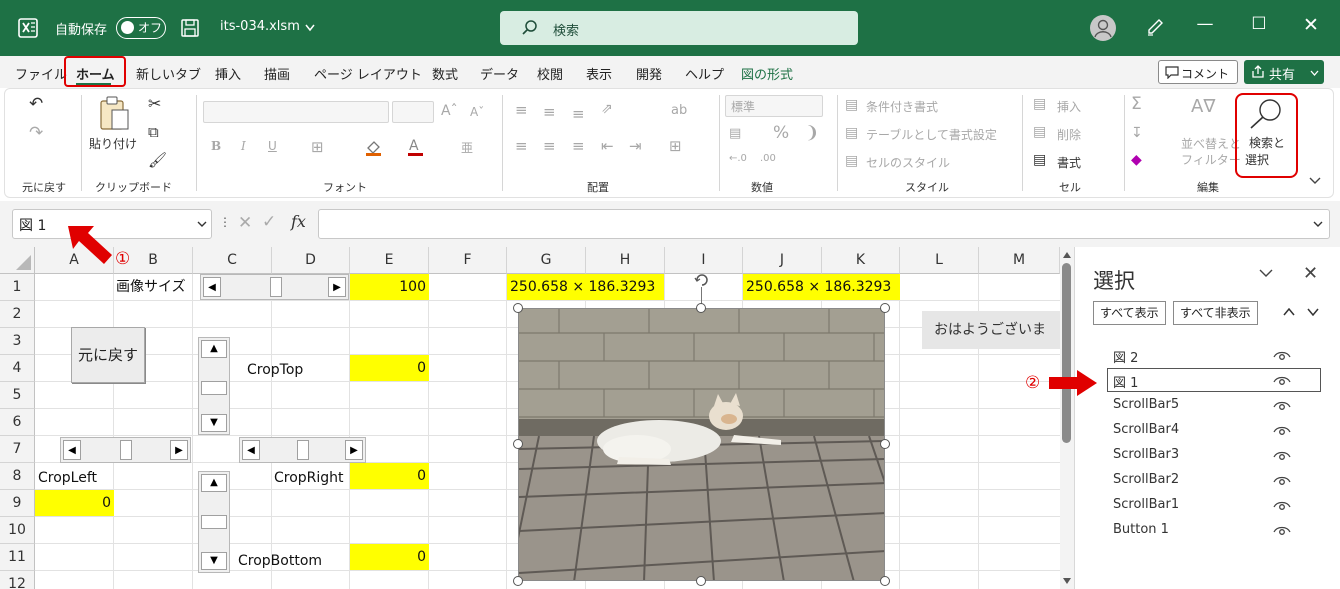 This screenshot has height=589, width=1340. What do you see at coordinates (821, 287) in the screenshot?
I see `cell-j1: 250.658 × 186.3293` at bounding box center [821, 287].